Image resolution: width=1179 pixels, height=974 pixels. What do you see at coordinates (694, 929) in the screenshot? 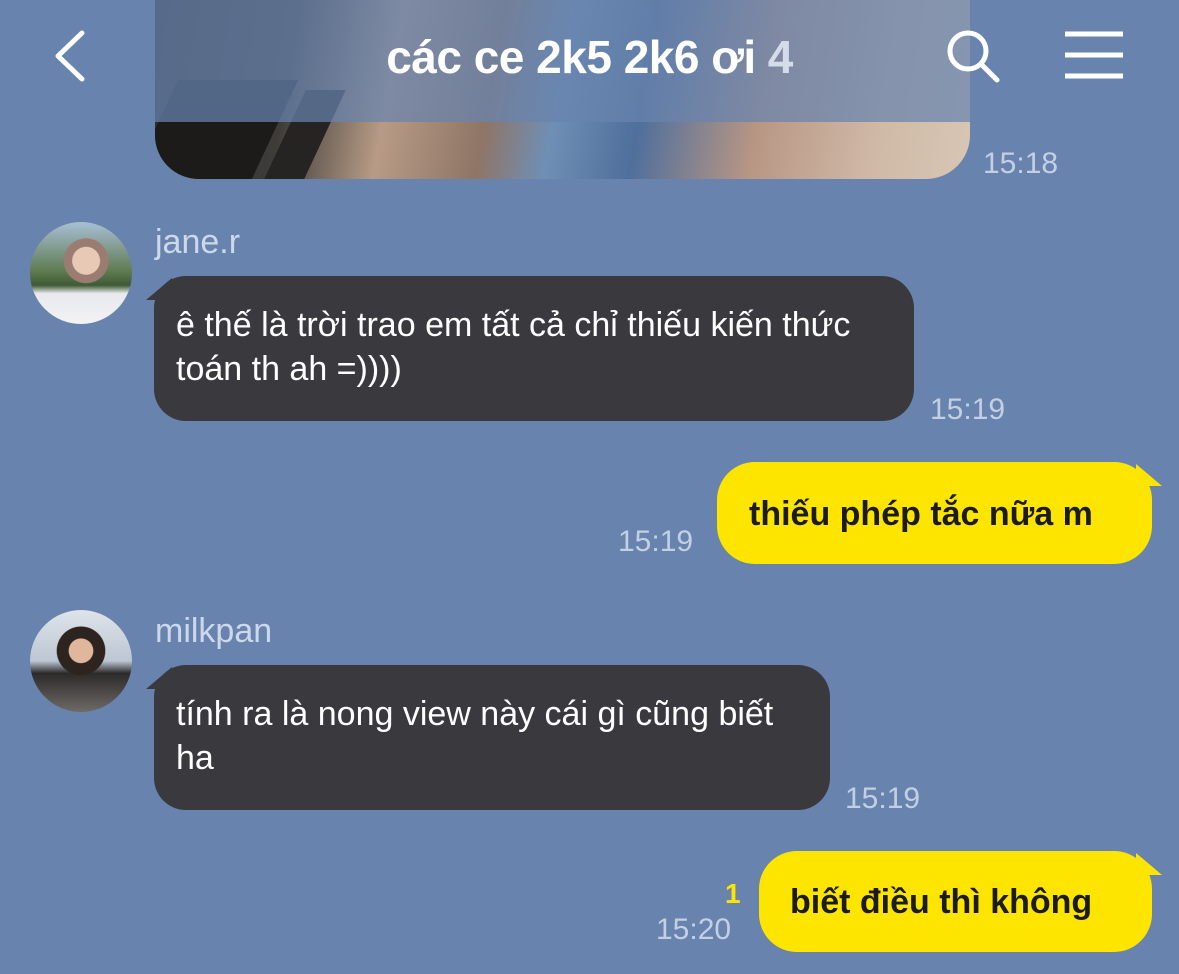
I see `message-time: 15:20` at bounding box center [694, 929].